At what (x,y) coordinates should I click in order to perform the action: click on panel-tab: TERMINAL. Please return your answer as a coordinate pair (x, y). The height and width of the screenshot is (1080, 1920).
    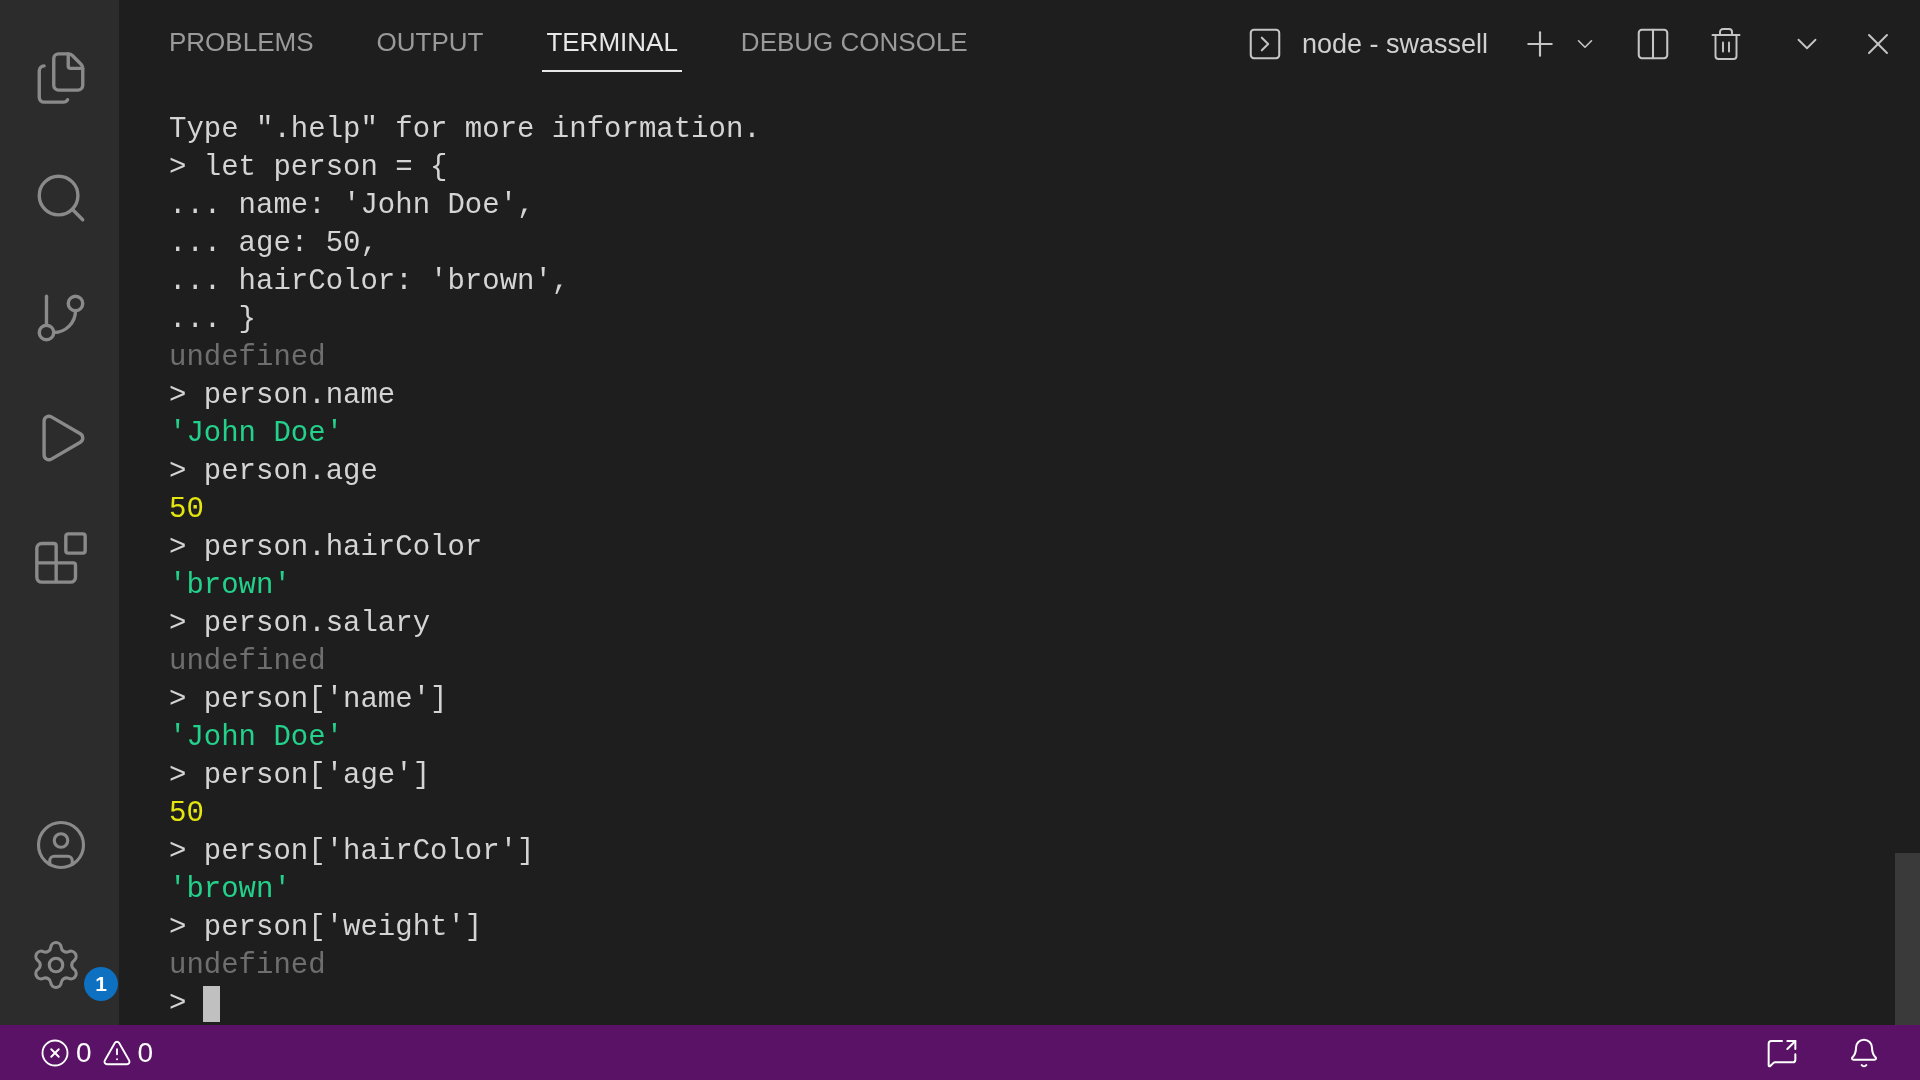
    Looking at the image, I should click on (612, 44).